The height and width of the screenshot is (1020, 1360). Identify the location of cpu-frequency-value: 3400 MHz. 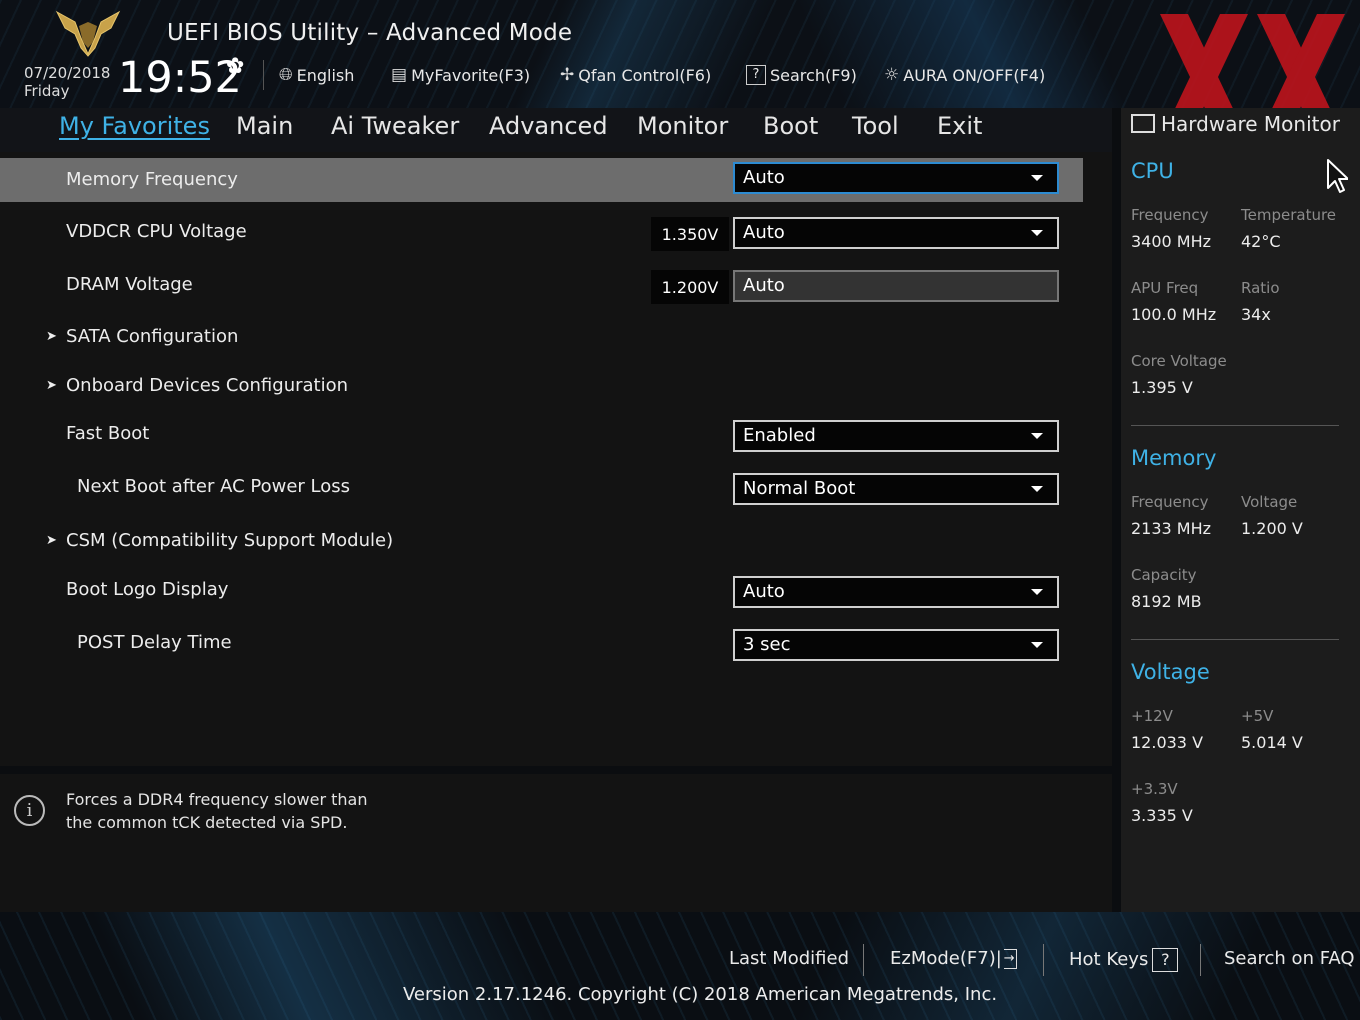
(1171, 241).